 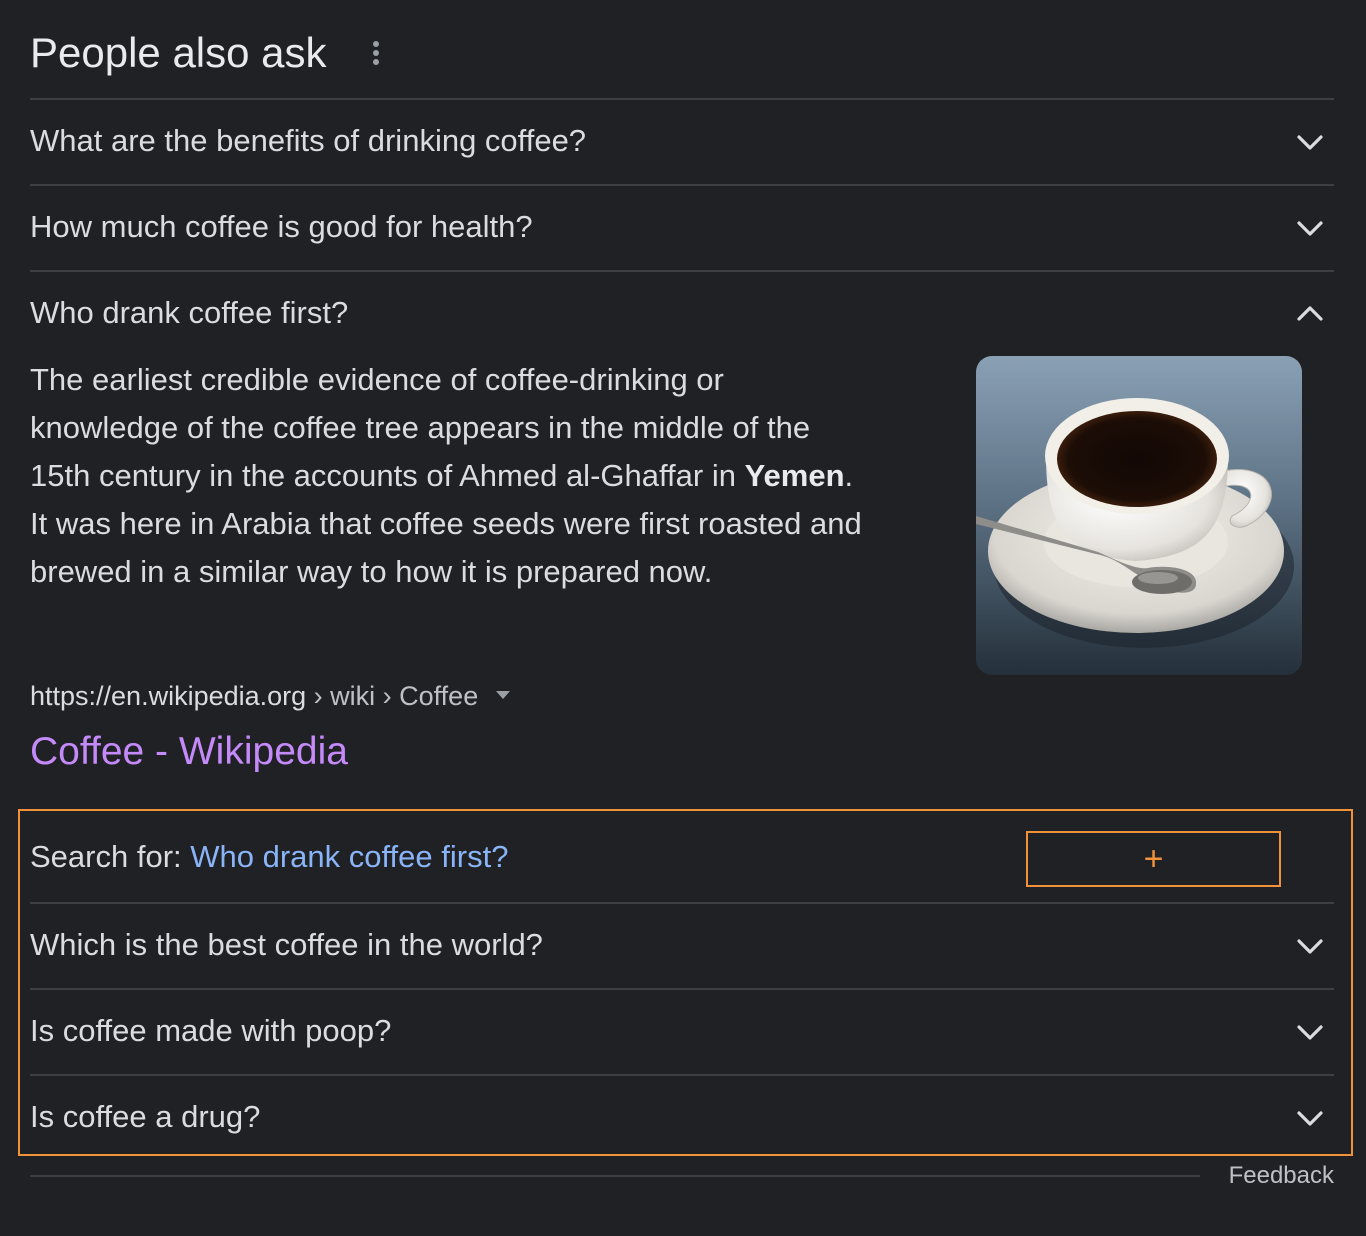 I want to click on question-label: Which is the best coffee in the world?, so click(x=286, y=944).